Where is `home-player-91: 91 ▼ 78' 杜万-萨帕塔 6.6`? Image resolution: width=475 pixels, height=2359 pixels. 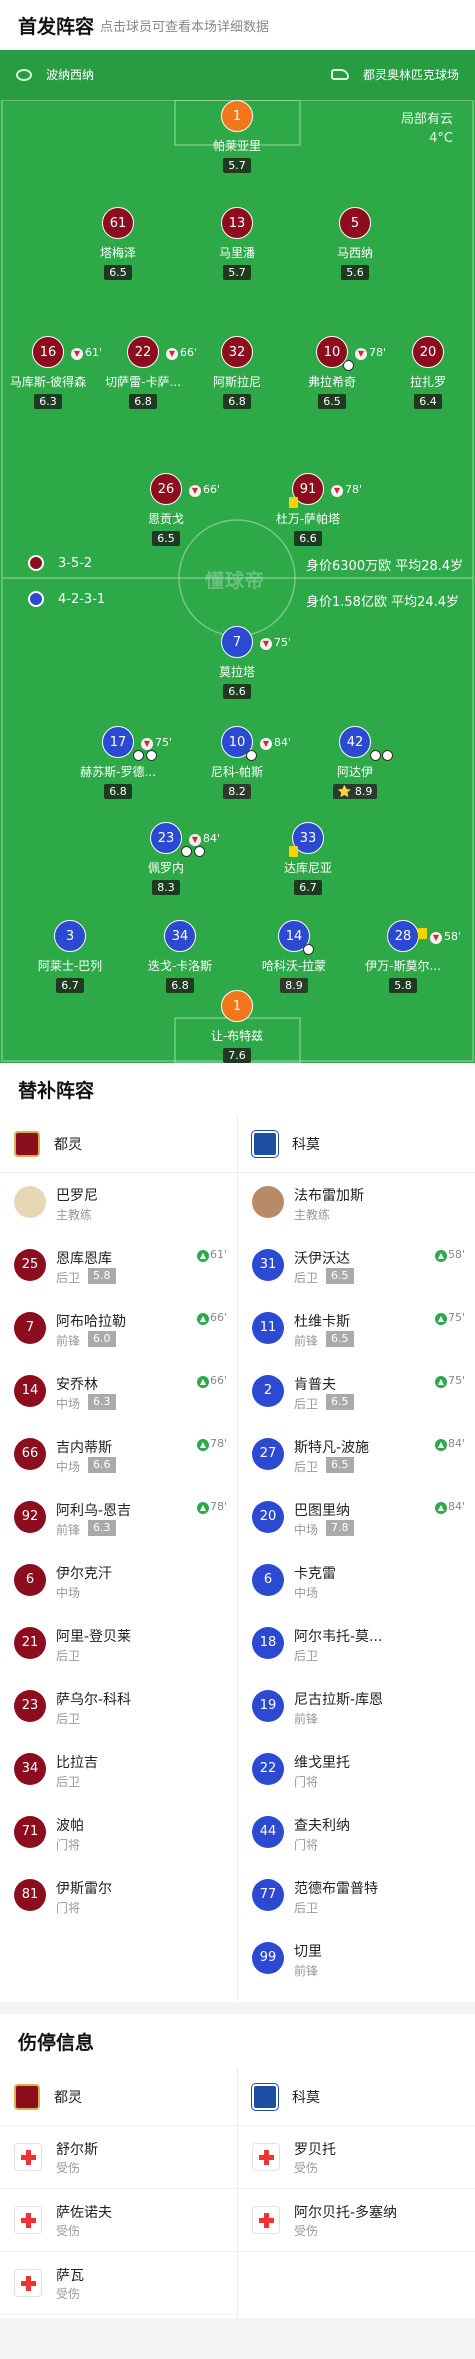
home-player-91: 91 ▼ 78' 杜万-萨帕塔 6.6 is located at coordinates (308, 509).